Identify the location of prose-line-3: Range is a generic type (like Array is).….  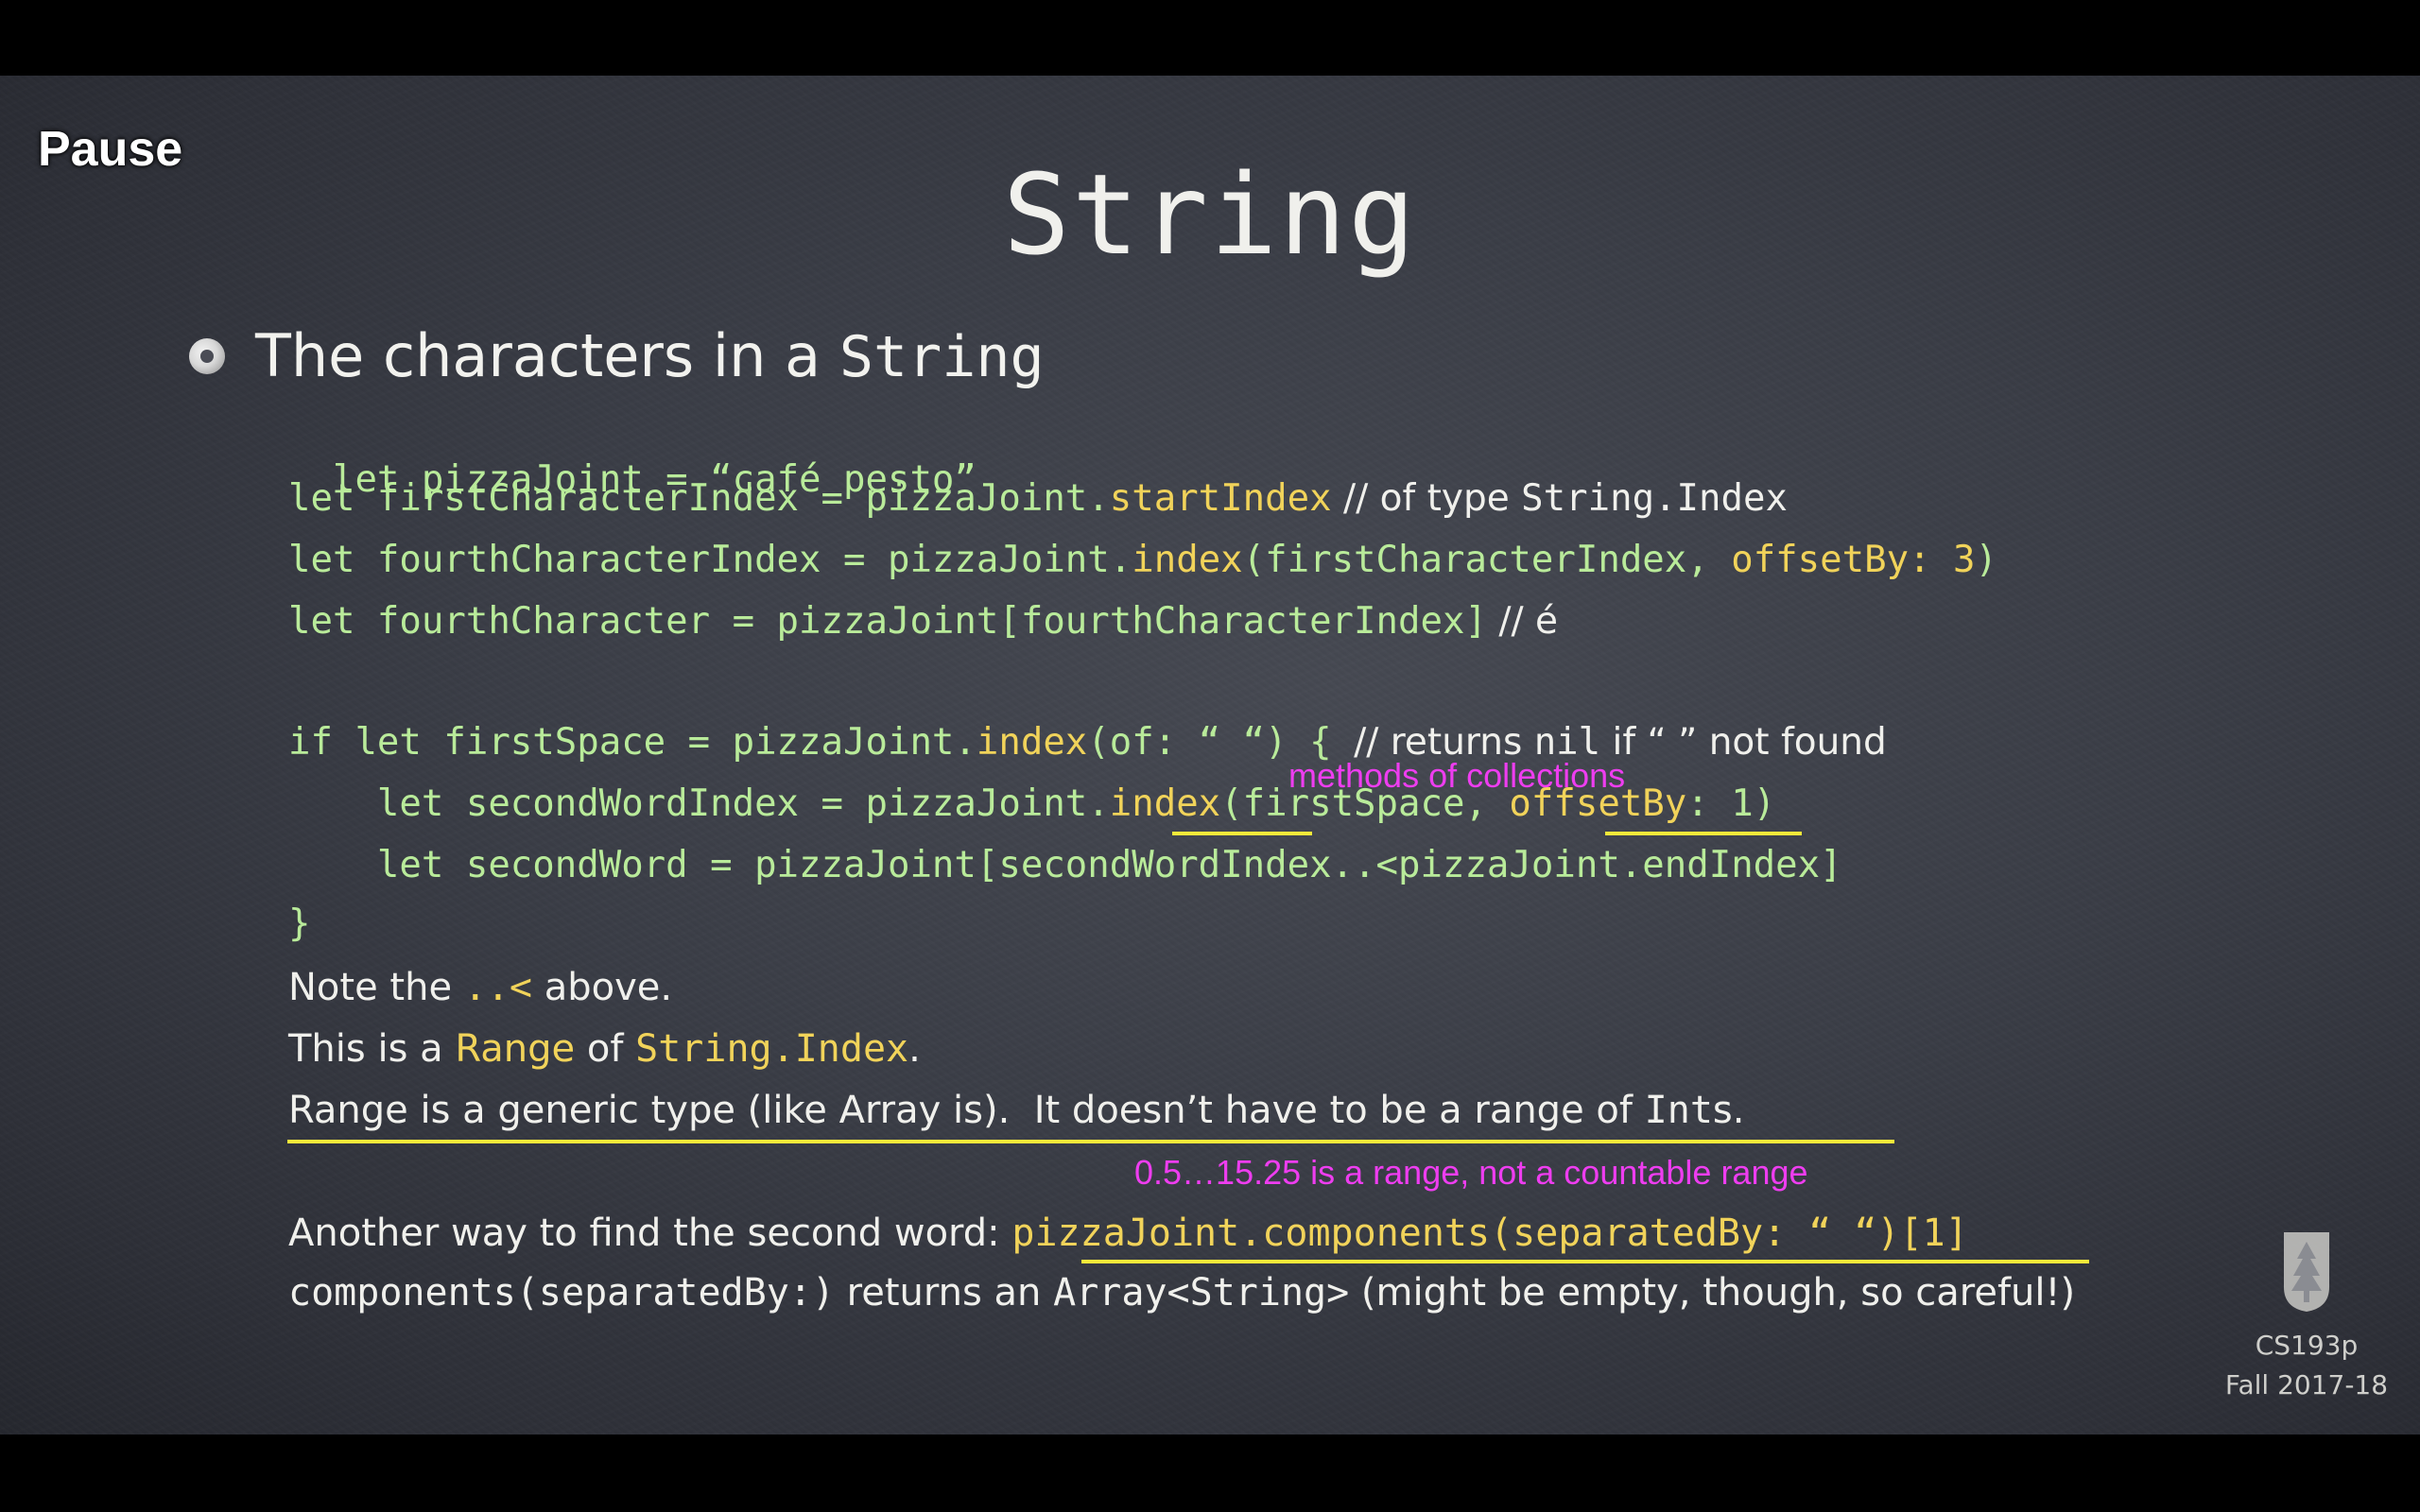
(1016, 1110).